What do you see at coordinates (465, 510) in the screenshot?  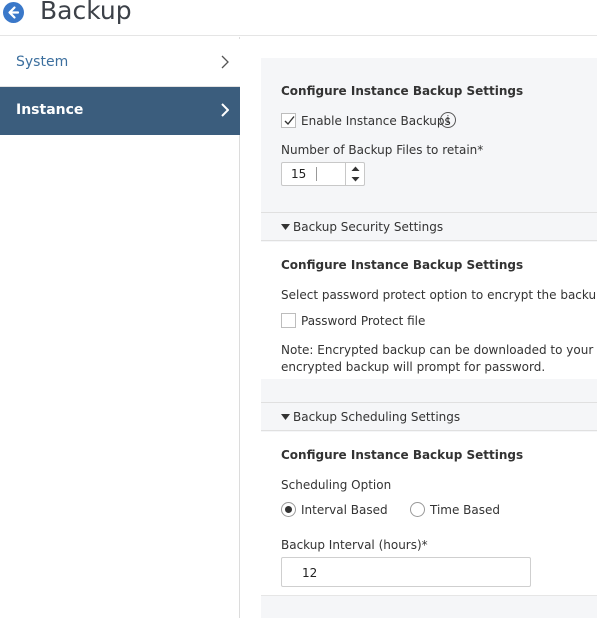 I see `time-based-label: Time Based` at bounding box center [465, 510].